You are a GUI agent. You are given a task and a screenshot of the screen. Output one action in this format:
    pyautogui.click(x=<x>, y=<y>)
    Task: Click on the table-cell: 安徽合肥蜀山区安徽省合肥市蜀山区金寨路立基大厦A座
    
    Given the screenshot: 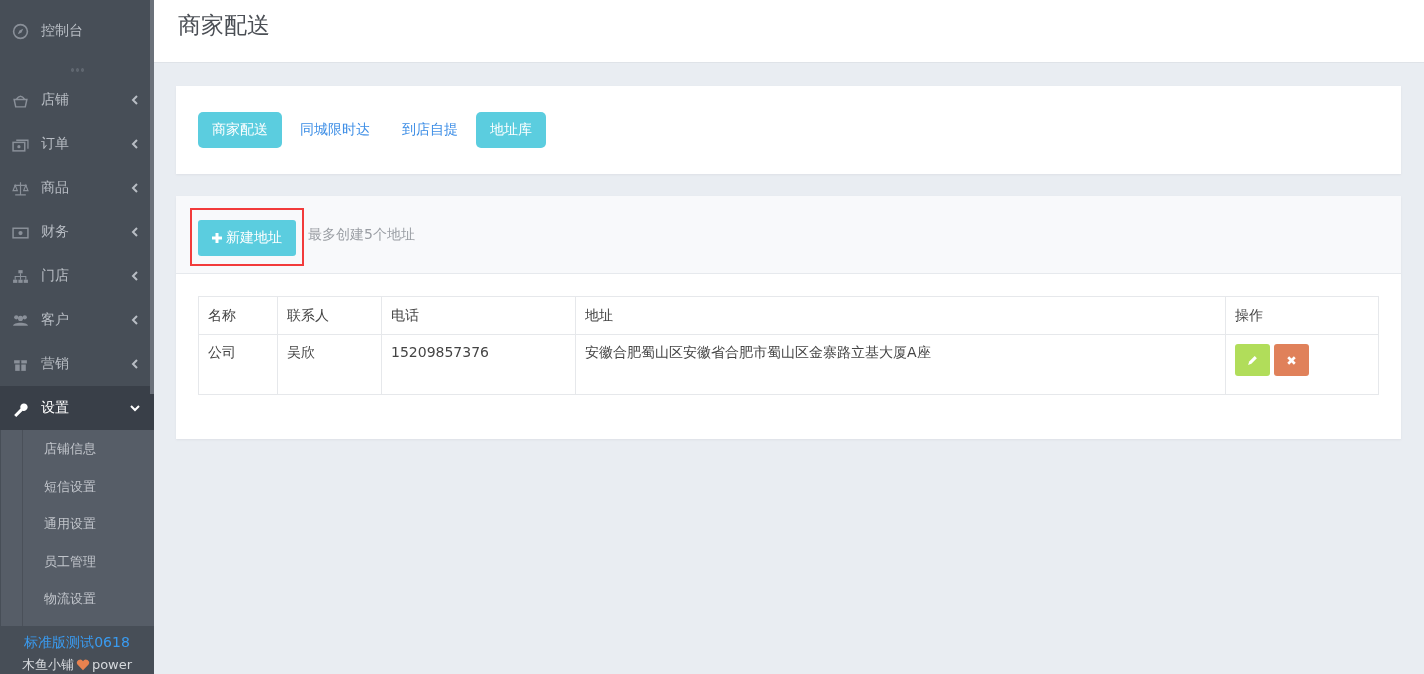 What is the action you would take?
    pyautogui.click(x=900, y=364)
    